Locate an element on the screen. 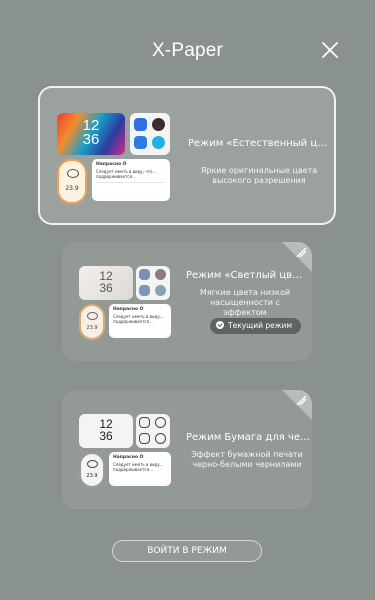 This screenshot has height=600, width=375. check-icon is located at coordinates (220, 325).